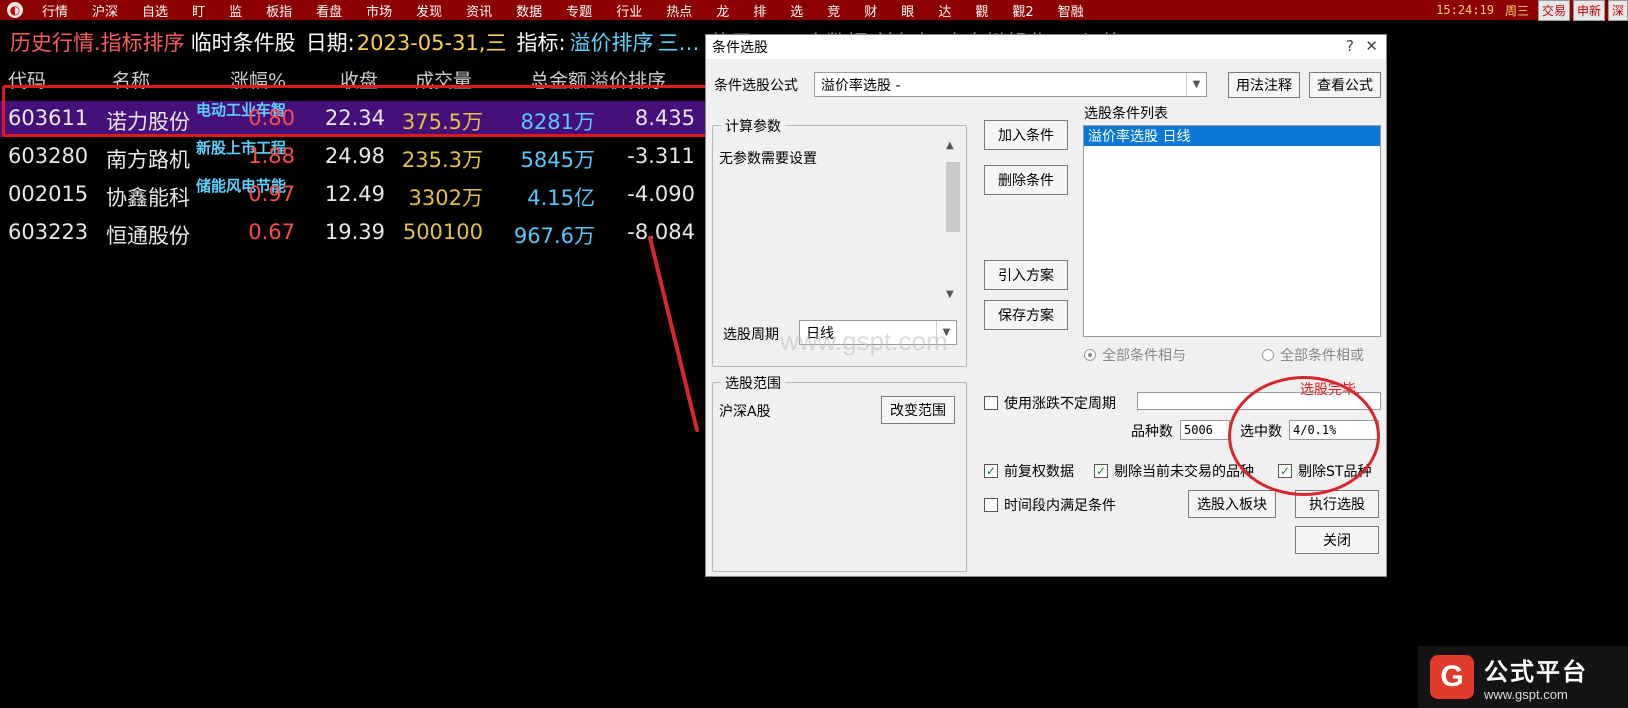  Describe the element at coordinates (1264, 85) in the screenshot. I see `usage-button: 用法注释` at that location.